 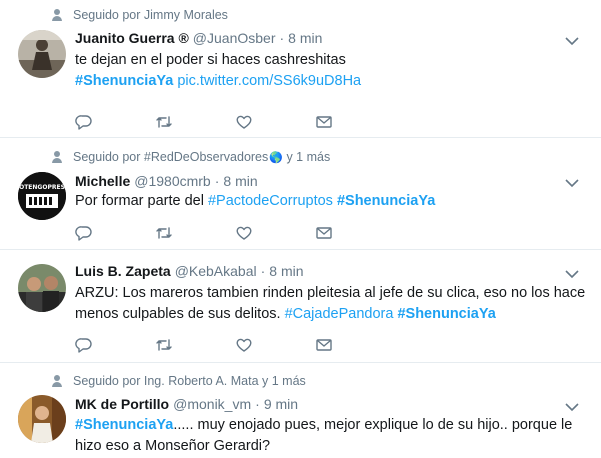 What do you see at coordinates (234, 38) in the screenshot?
I see `user-handle: @JuanOsber` at bounding box center [234, 38].